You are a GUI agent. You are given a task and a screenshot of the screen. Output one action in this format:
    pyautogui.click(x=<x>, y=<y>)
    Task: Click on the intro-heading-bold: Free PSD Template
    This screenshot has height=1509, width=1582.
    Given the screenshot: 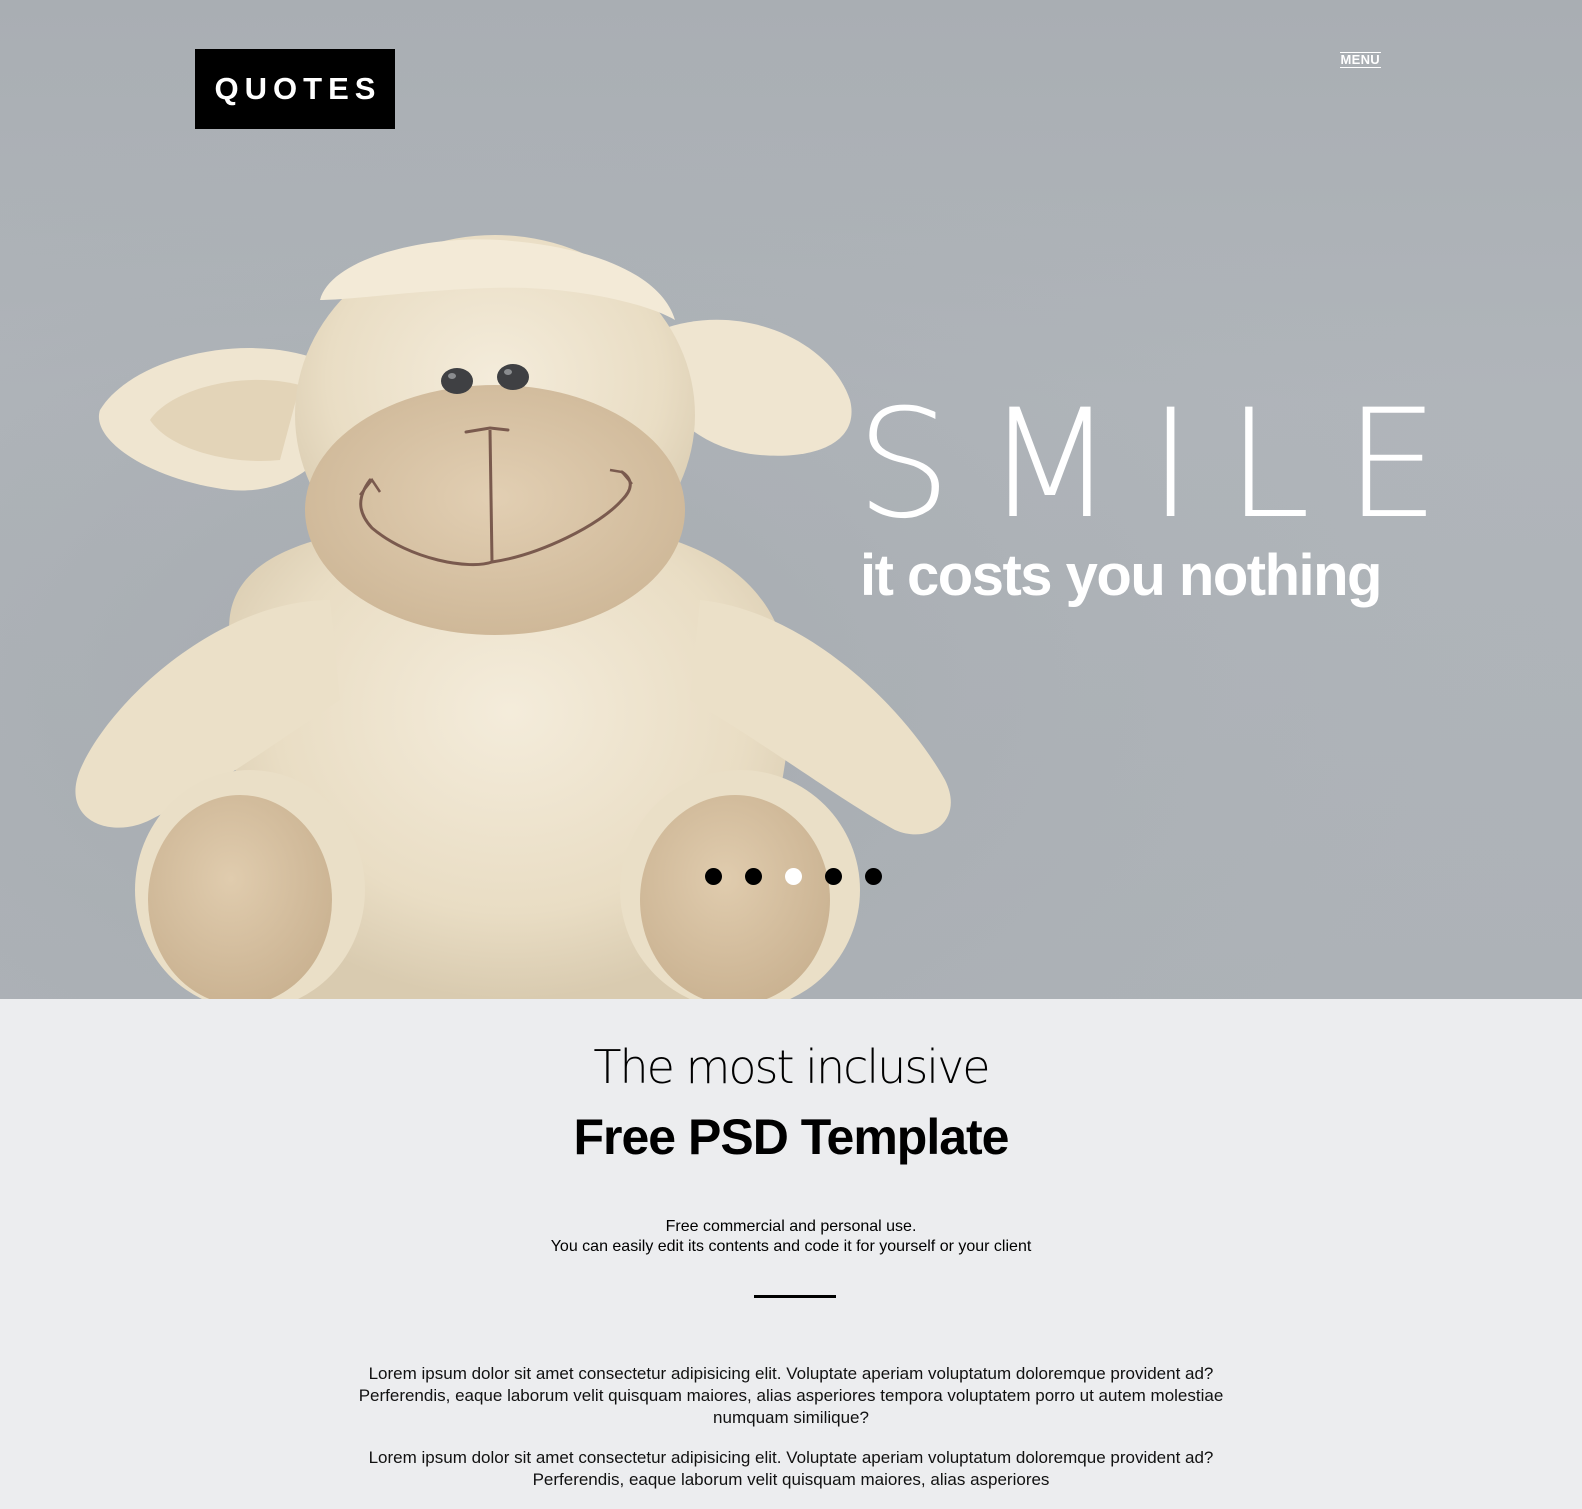 What is the action you would take?
    pyautogui.click(x=791, y=1137)
    